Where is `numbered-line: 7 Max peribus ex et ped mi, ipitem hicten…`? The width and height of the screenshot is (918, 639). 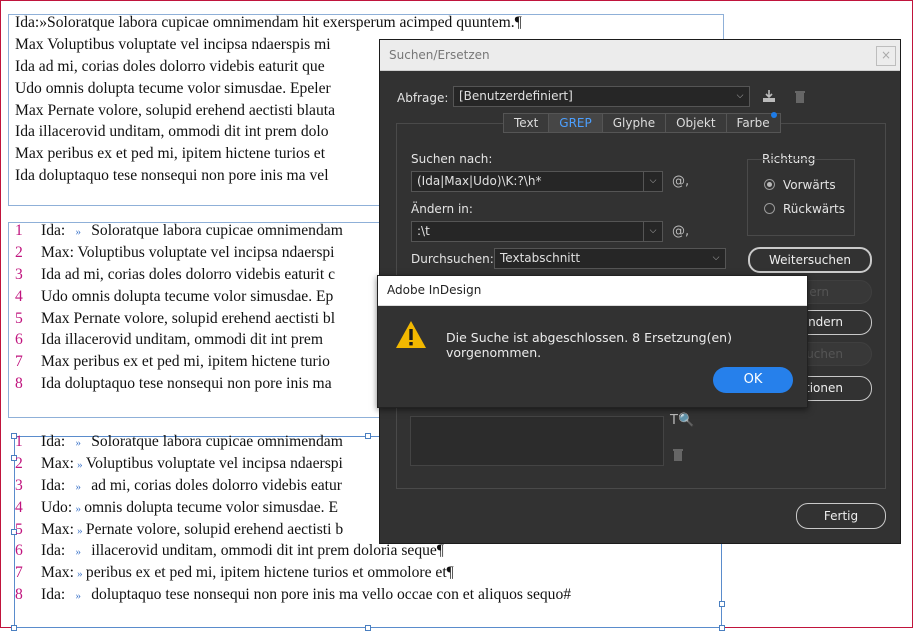 numbered-line: 7 Max peribus ex et ped mi, ipitem hicten… is located at coordinates (179, 362).